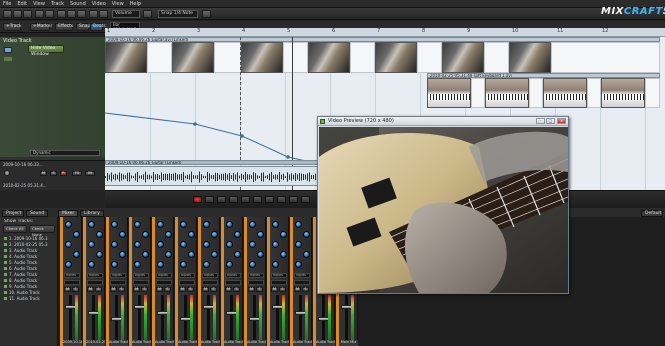  I want to click on punch-button, so click(305, 199).